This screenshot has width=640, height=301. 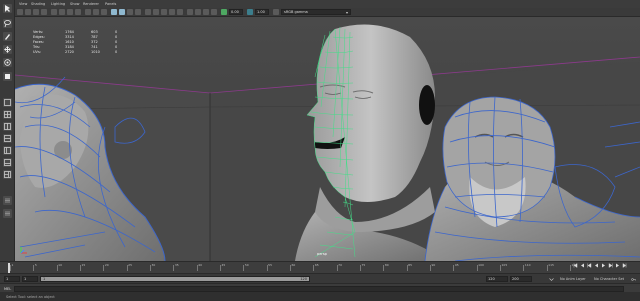 I want to click on single-layout-icon, so click(x=7, y=102).